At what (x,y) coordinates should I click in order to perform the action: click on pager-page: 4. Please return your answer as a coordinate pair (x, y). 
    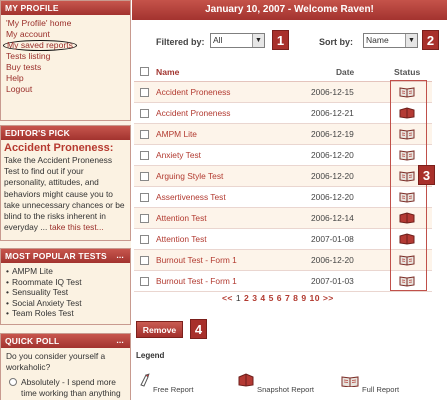
    Looking at the image, I should click on (262, 298).